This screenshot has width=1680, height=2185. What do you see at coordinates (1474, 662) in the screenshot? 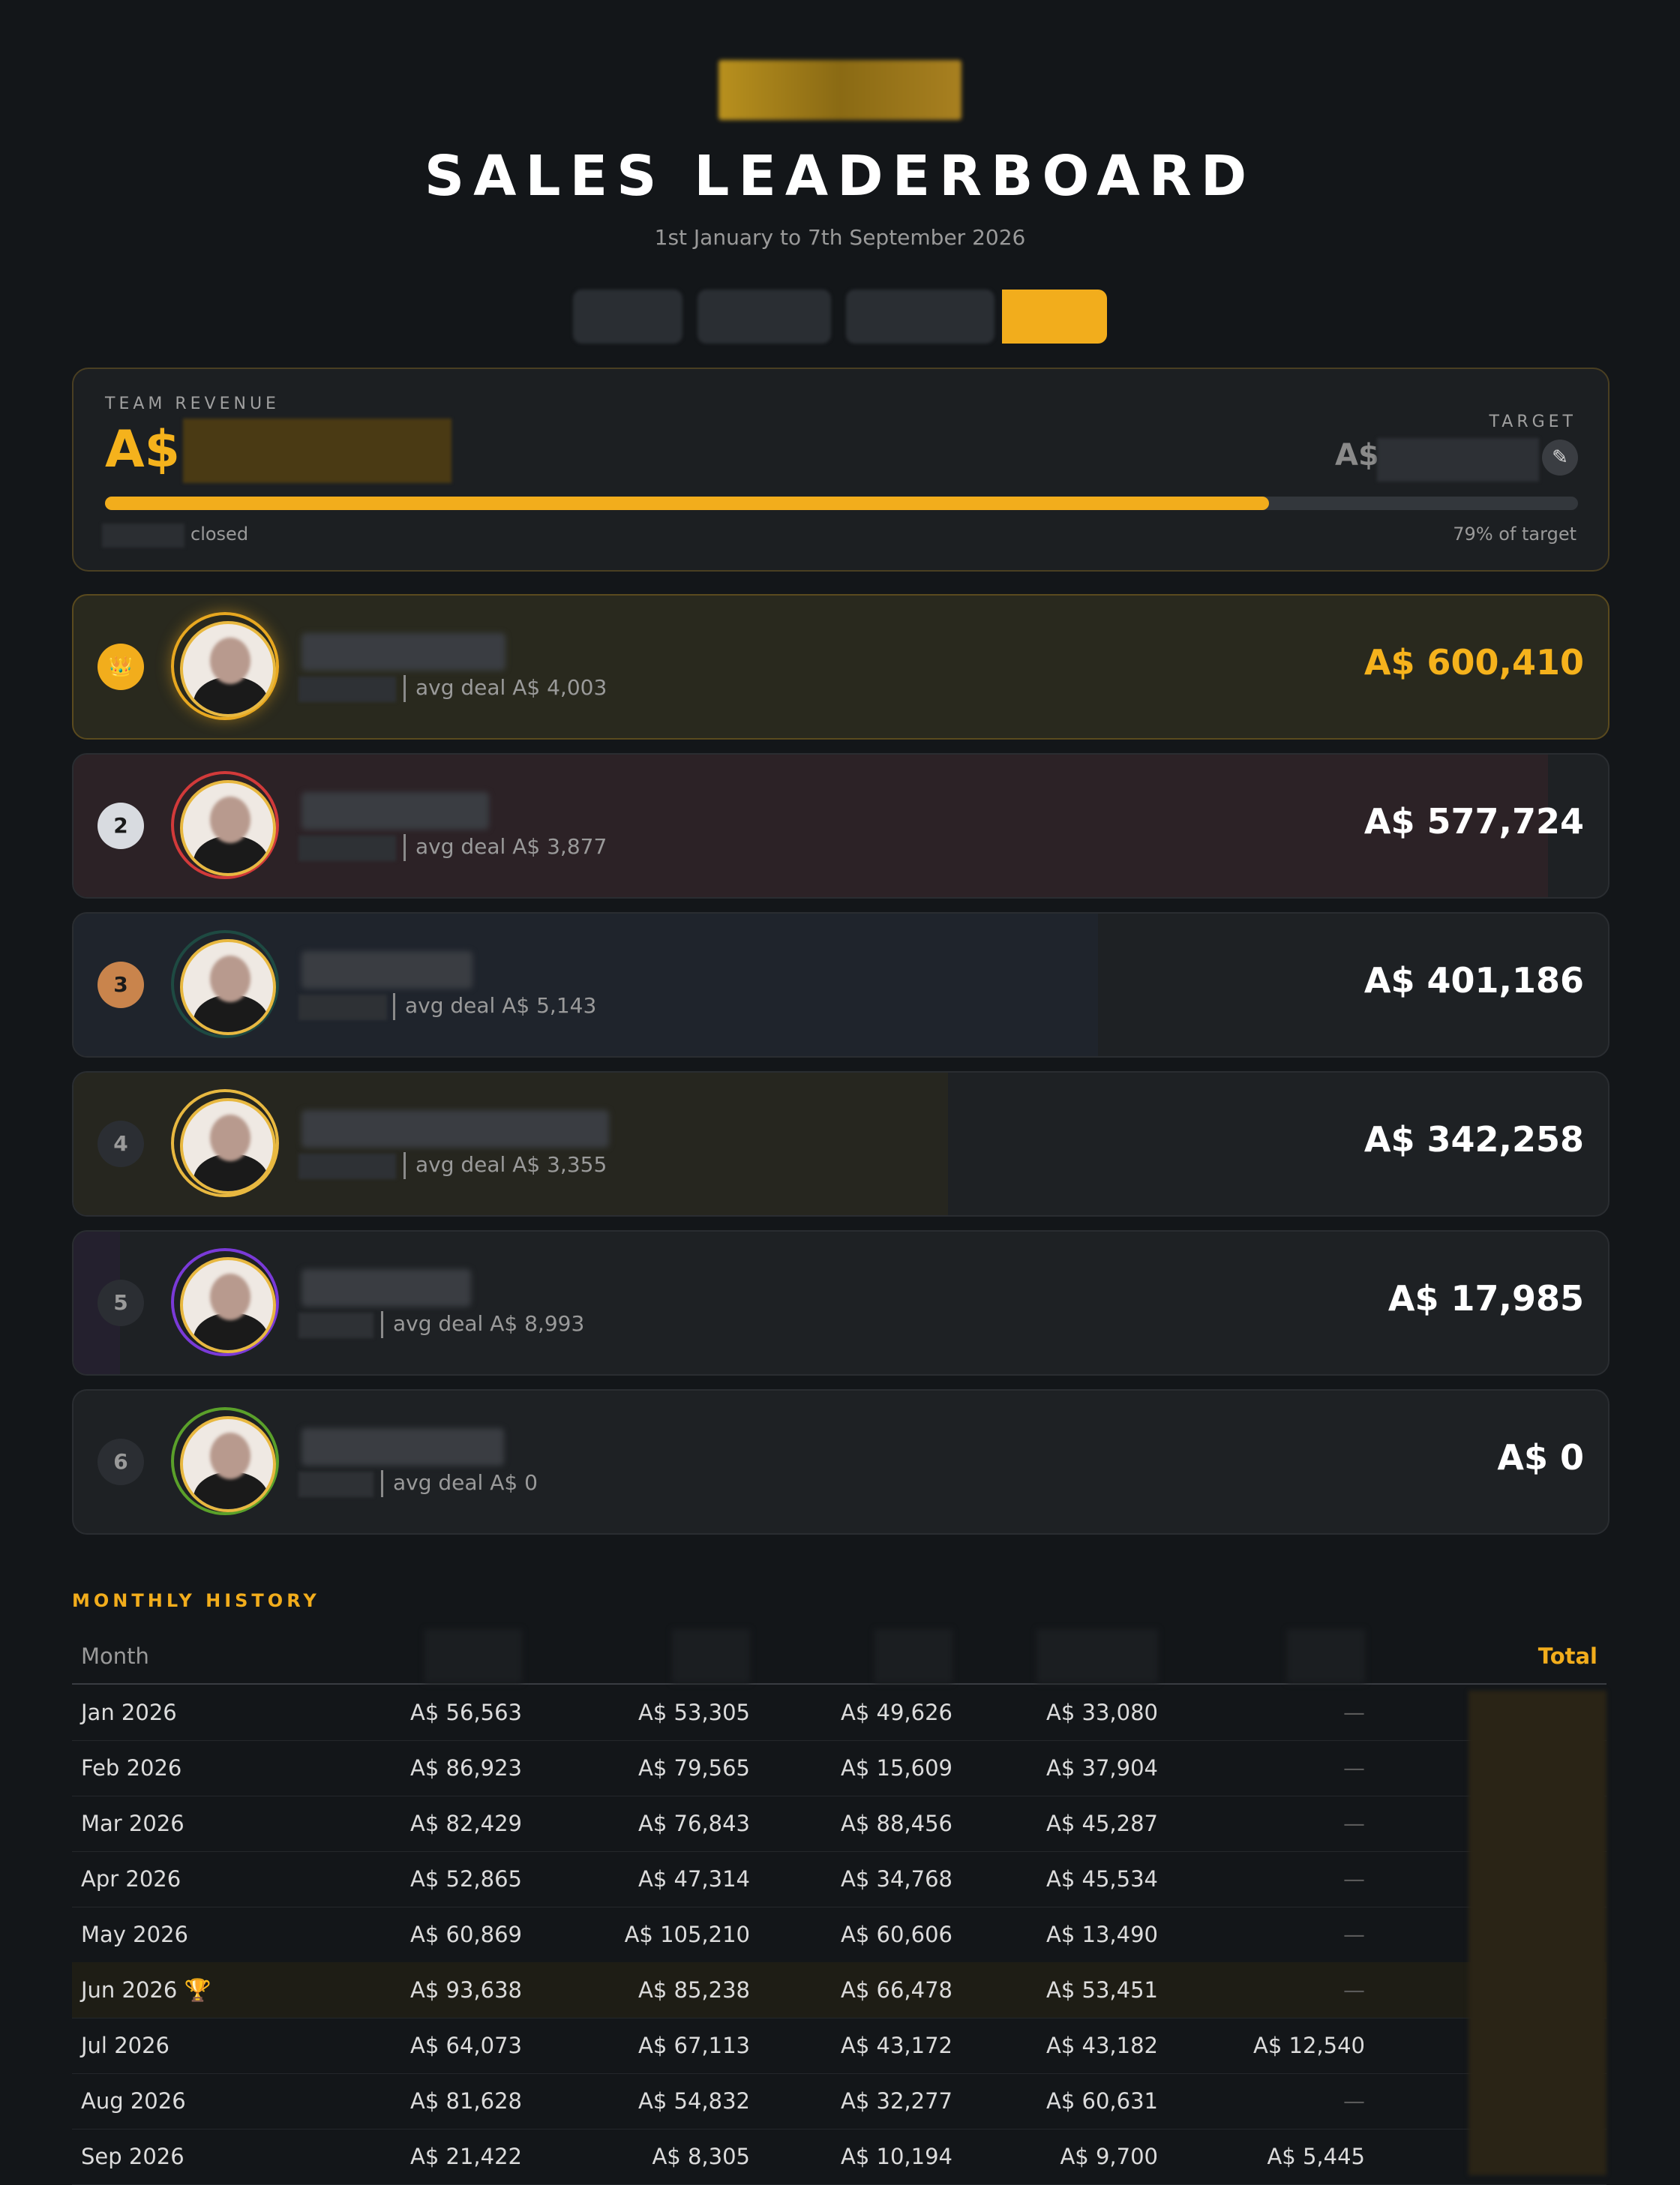
I see `rep-total: A$ 600,410` at bounding box center [1474, 662].